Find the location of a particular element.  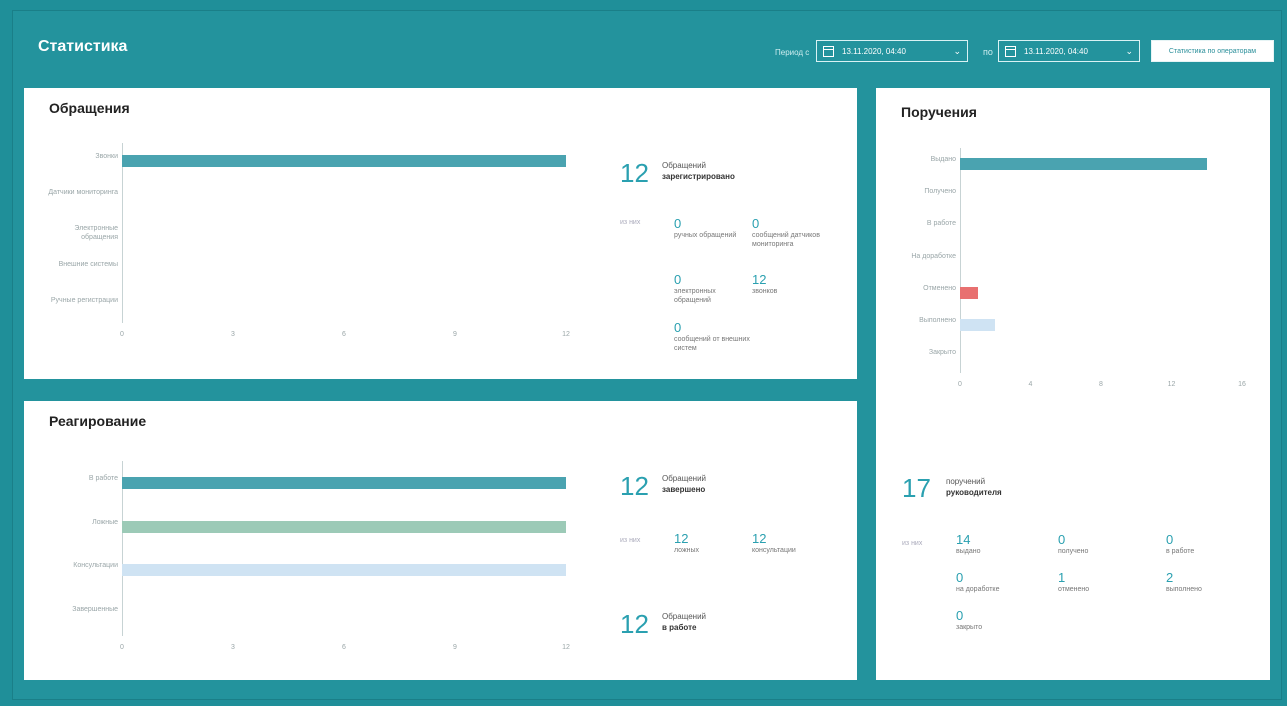

response-total-work: 12 is located at coordinates (634, 624).